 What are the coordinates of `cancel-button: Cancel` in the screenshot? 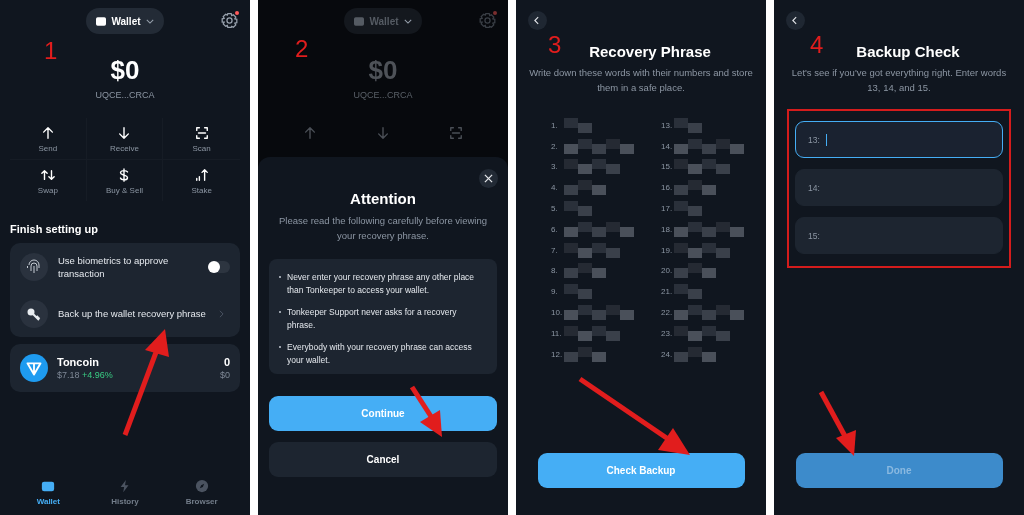 It's located at (383, 459).